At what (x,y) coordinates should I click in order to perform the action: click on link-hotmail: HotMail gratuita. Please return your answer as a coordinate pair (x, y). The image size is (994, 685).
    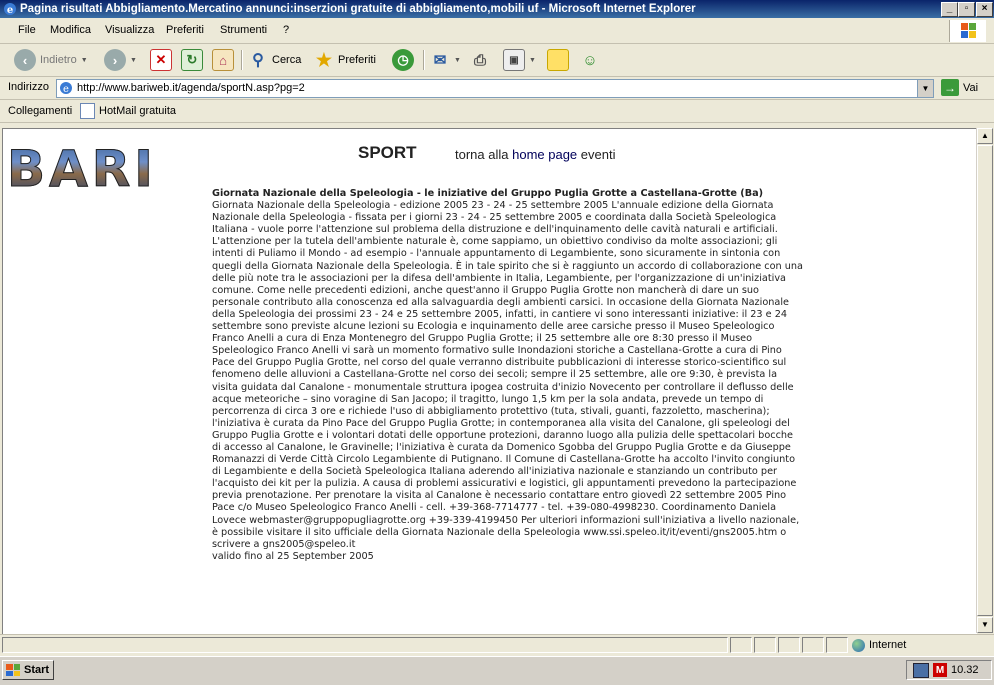
    Looking at the image, I should click on (128, 111).